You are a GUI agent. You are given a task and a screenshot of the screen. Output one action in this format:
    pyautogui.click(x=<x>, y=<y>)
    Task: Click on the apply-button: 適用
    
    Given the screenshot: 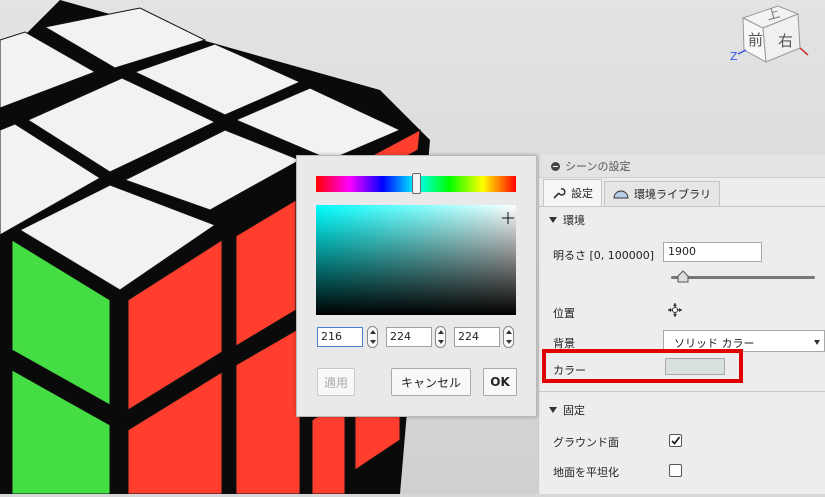 What is the action you would take?
    pyautogui.click(x=336, y=382)
    